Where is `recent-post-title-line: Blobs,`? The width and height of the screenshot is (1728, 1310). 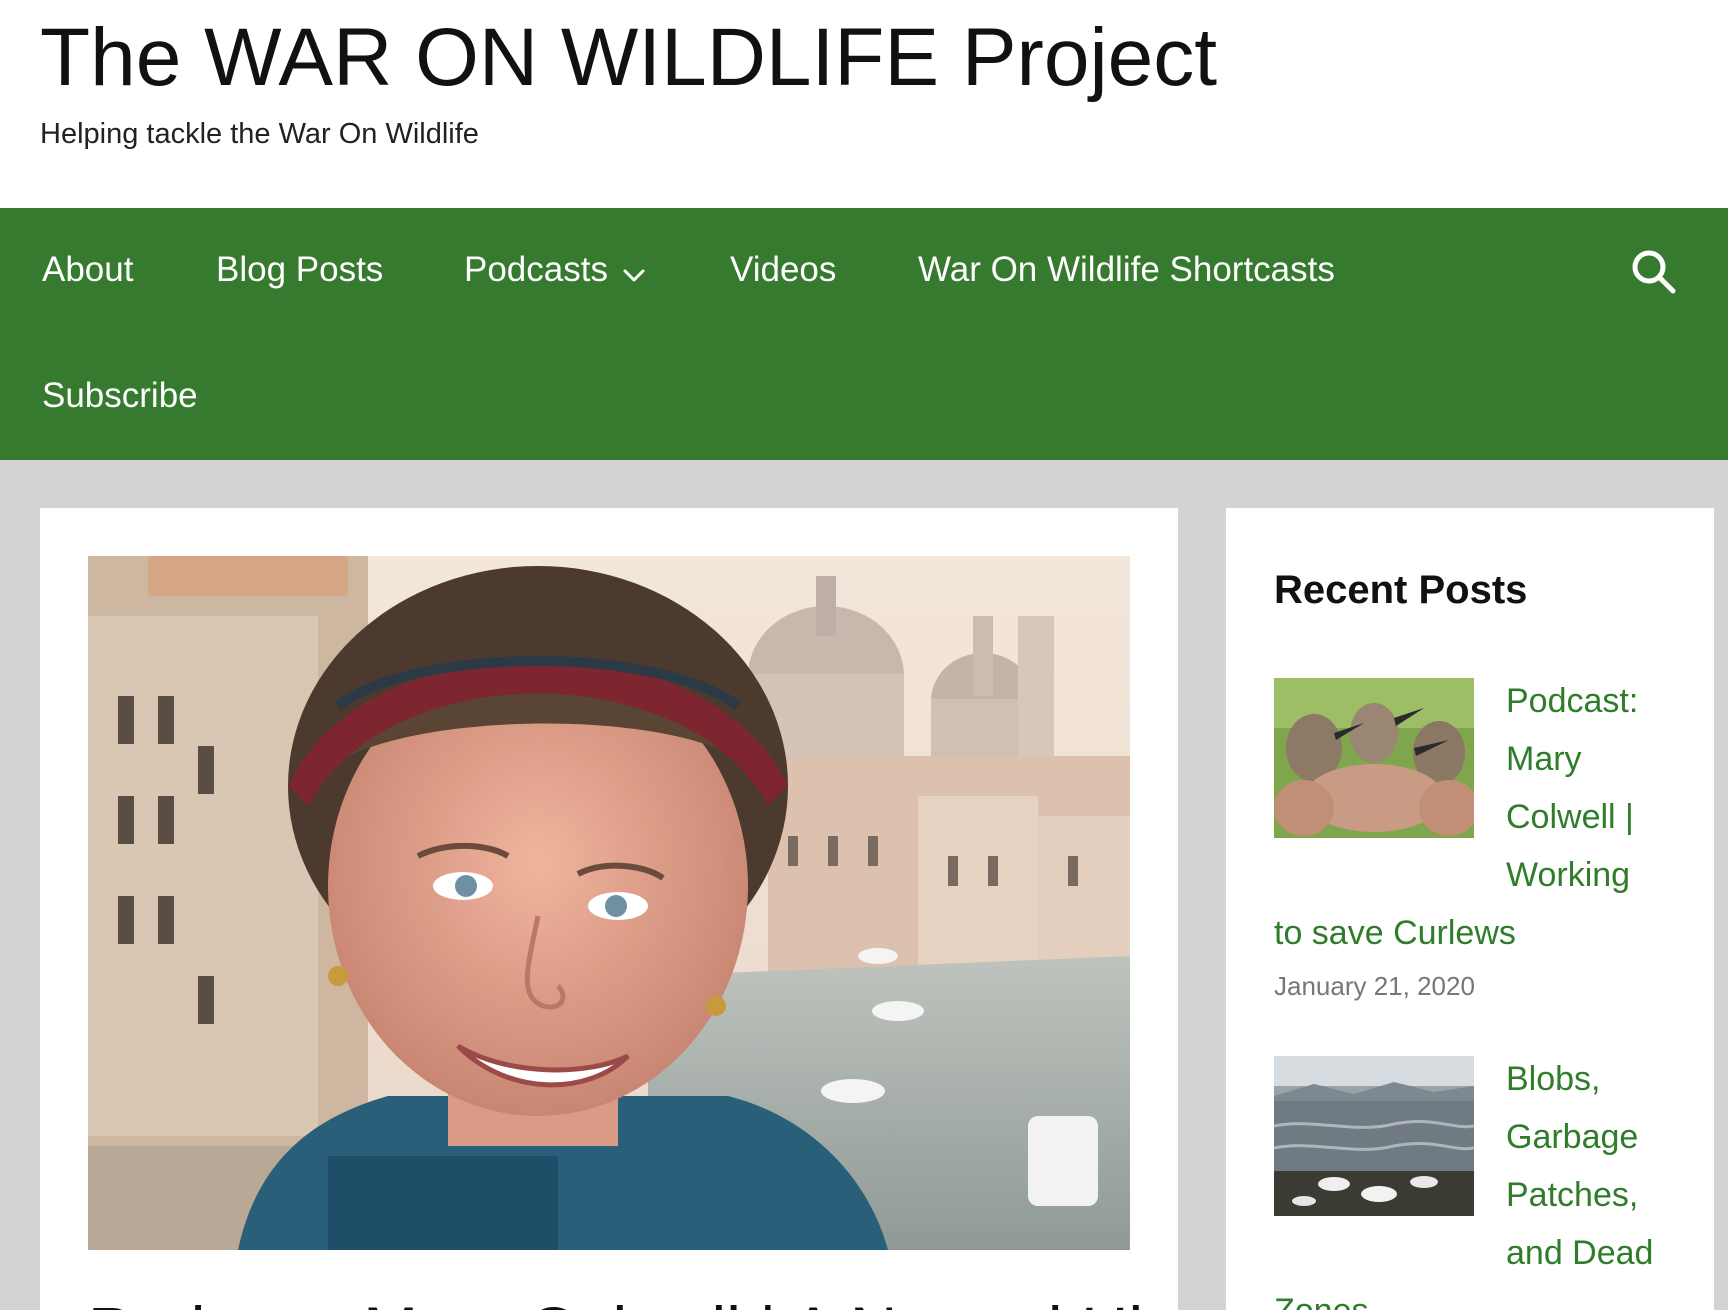
recent-post-title-line: Blobs, is located at coordinates (1553, 1079).